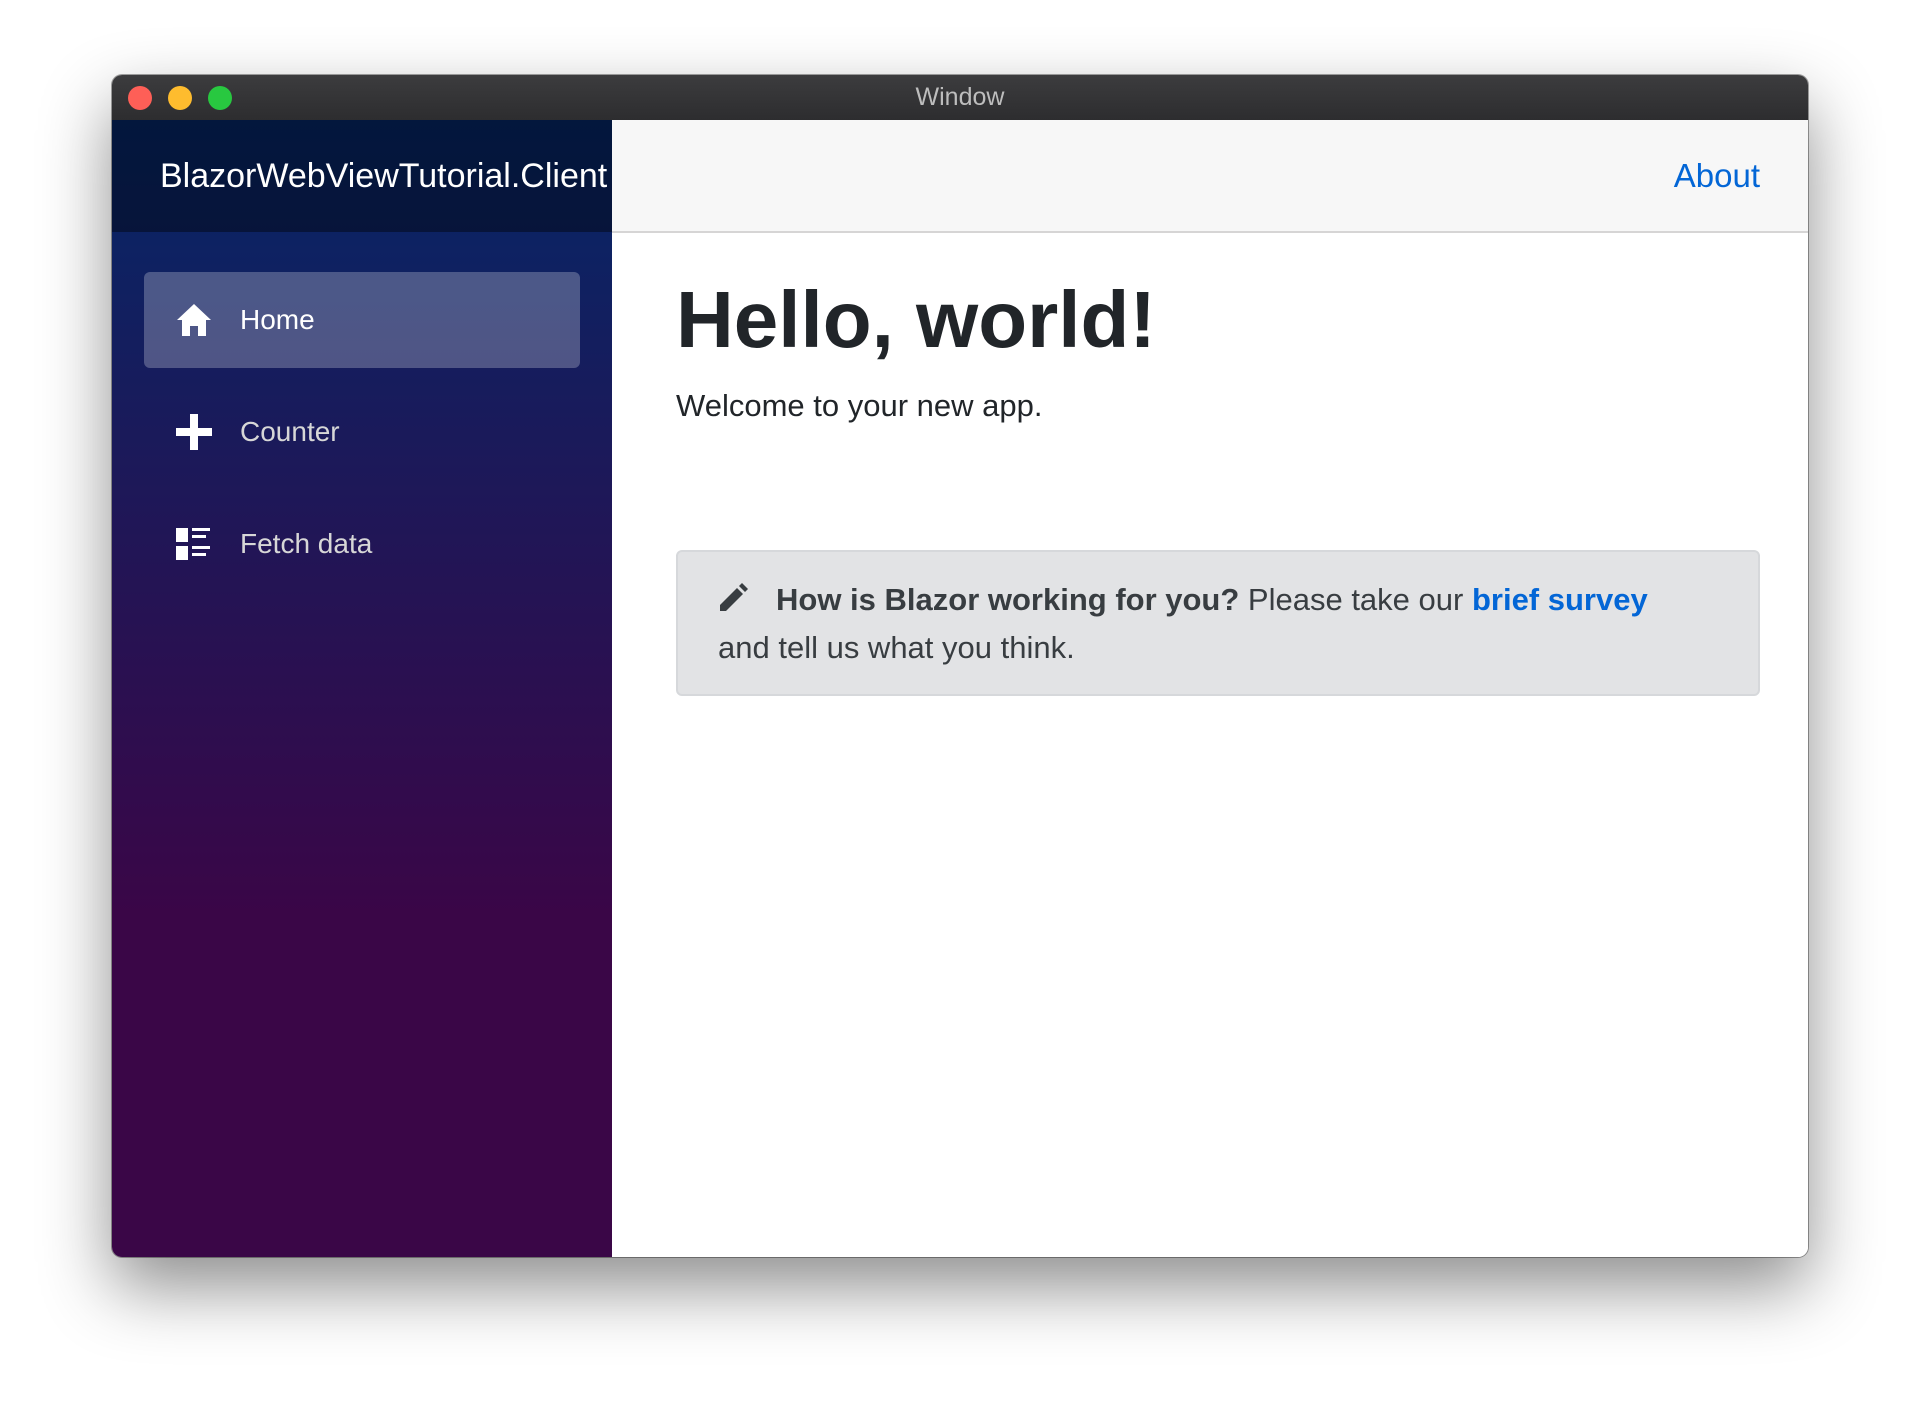 Image resolution: width=1920 pixels, height=1406 pixels. Describe the element at coordinates (194, 320) in the screenshot. I see `home-icon` at that location.